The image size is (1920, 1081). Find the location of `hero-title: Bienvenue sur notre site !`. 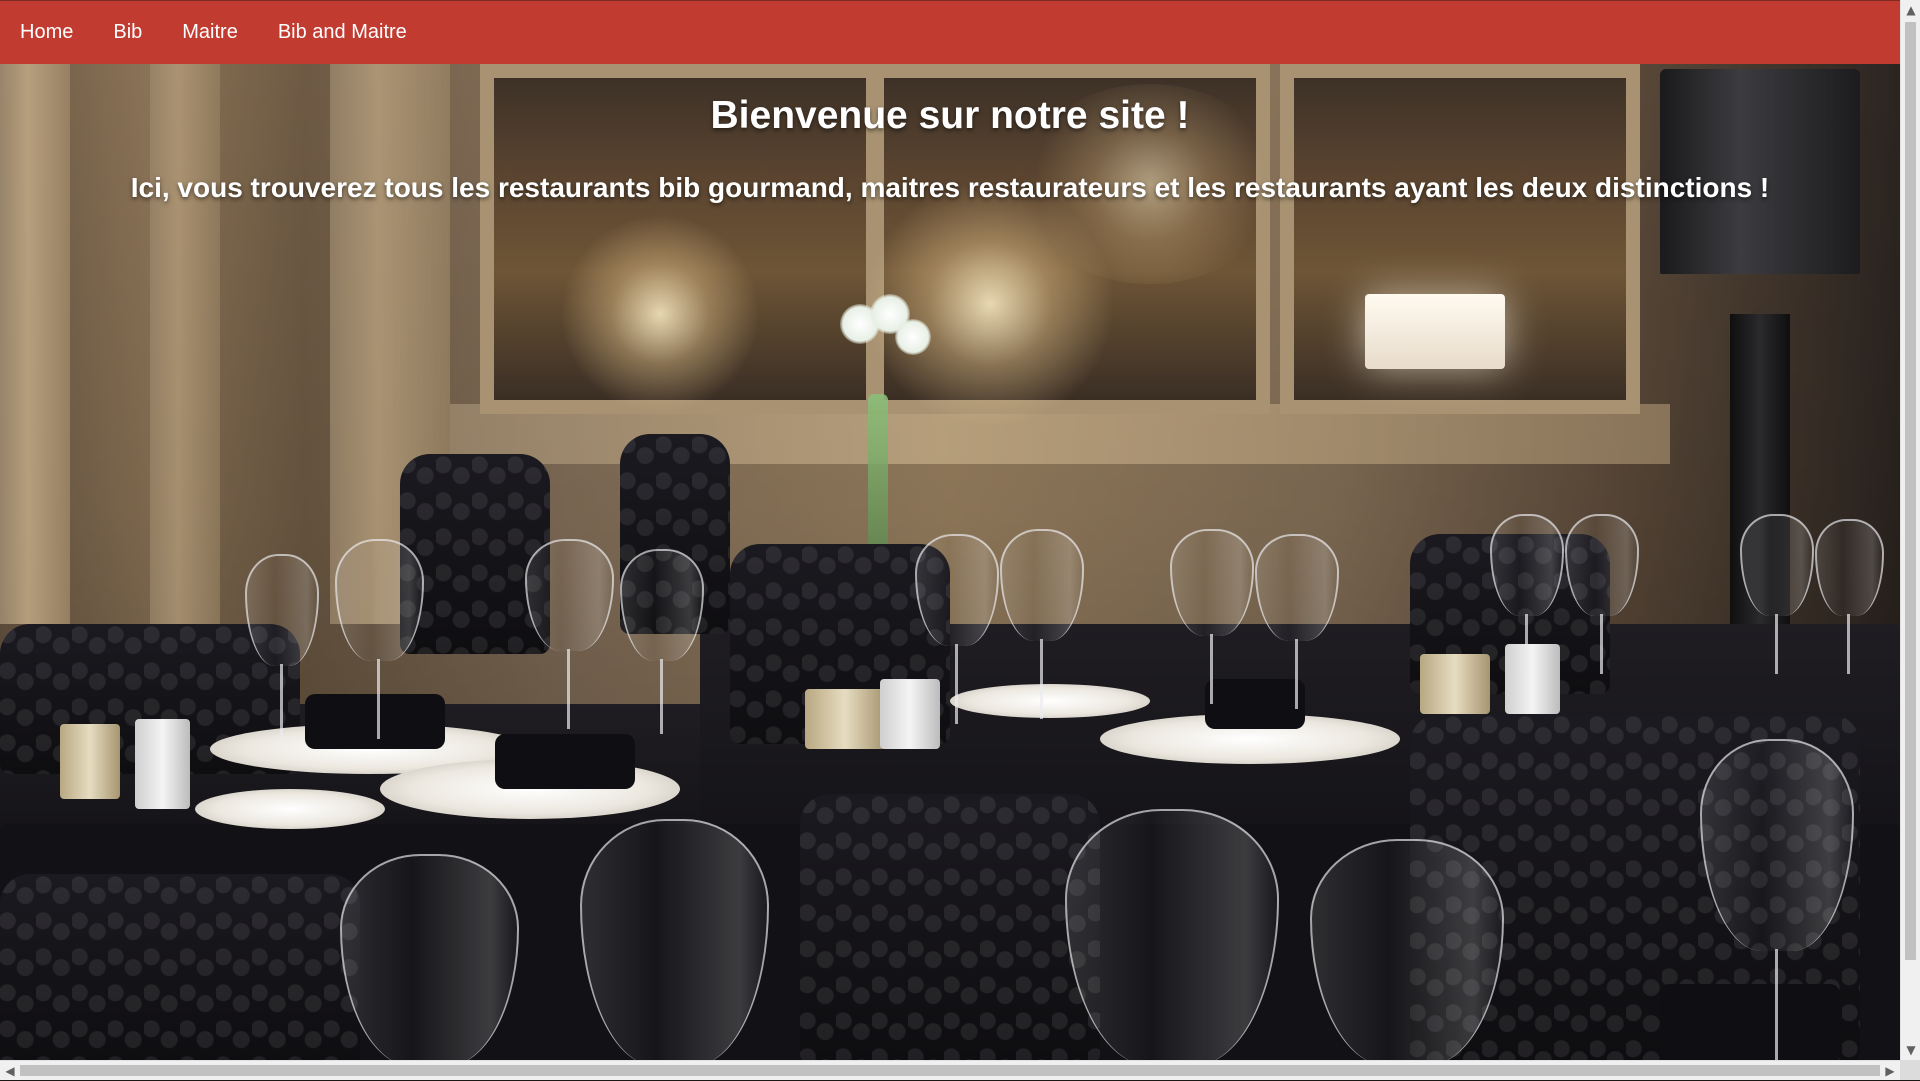

hero-title: Bienvenue sur notre site ! is located at coordinates (950, 115).